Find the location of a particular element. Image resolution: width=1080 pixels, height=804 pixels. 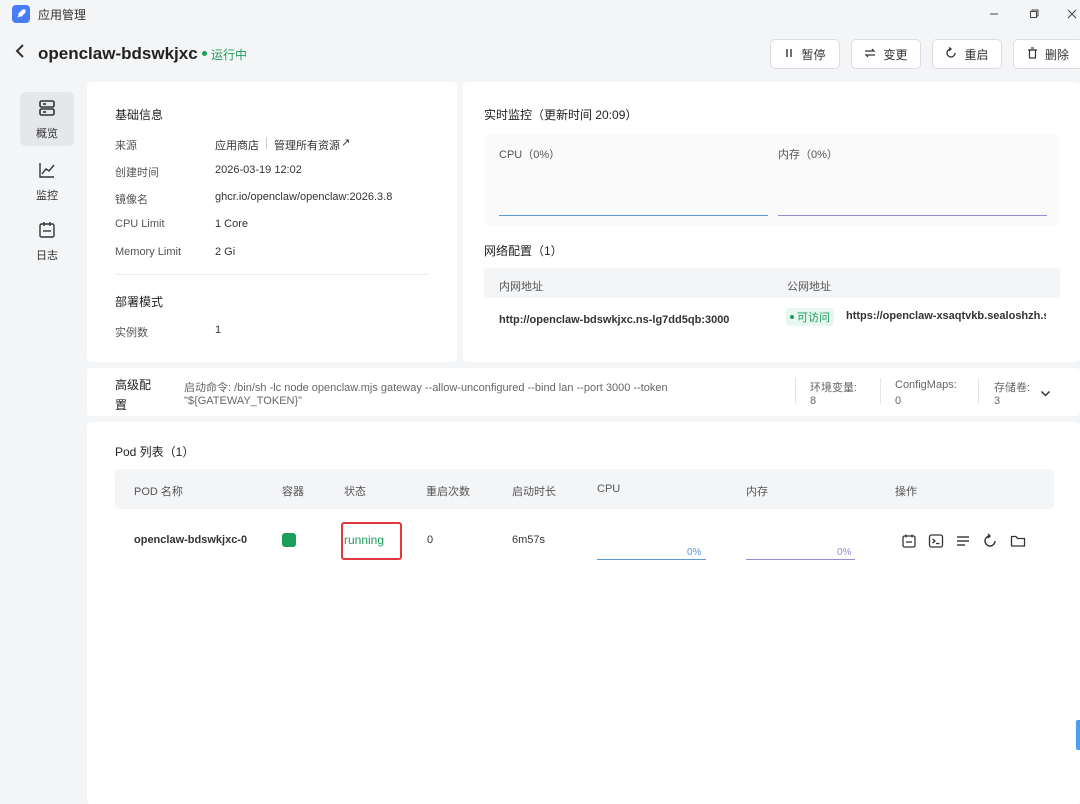

column-header: 操作 is located at coordinates (906, 492).